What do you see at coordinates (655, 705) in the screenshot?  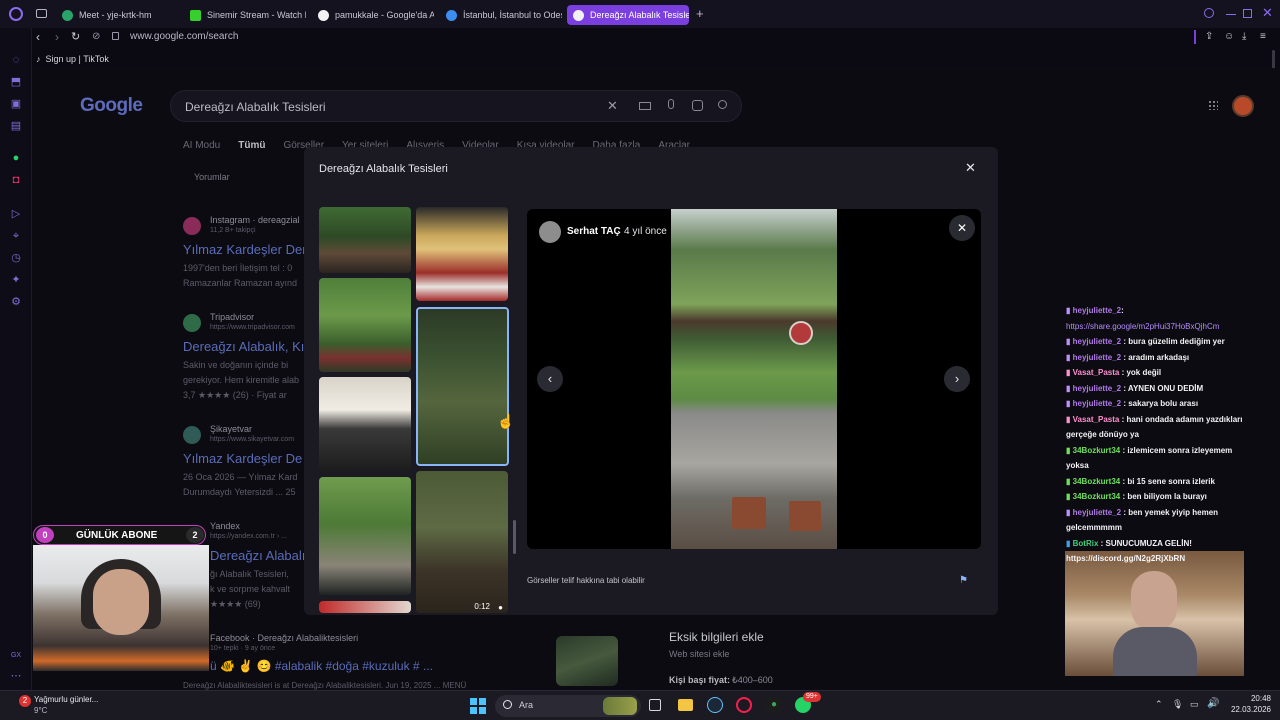 I see `task-view-icon` at bounding box center [655, 705].